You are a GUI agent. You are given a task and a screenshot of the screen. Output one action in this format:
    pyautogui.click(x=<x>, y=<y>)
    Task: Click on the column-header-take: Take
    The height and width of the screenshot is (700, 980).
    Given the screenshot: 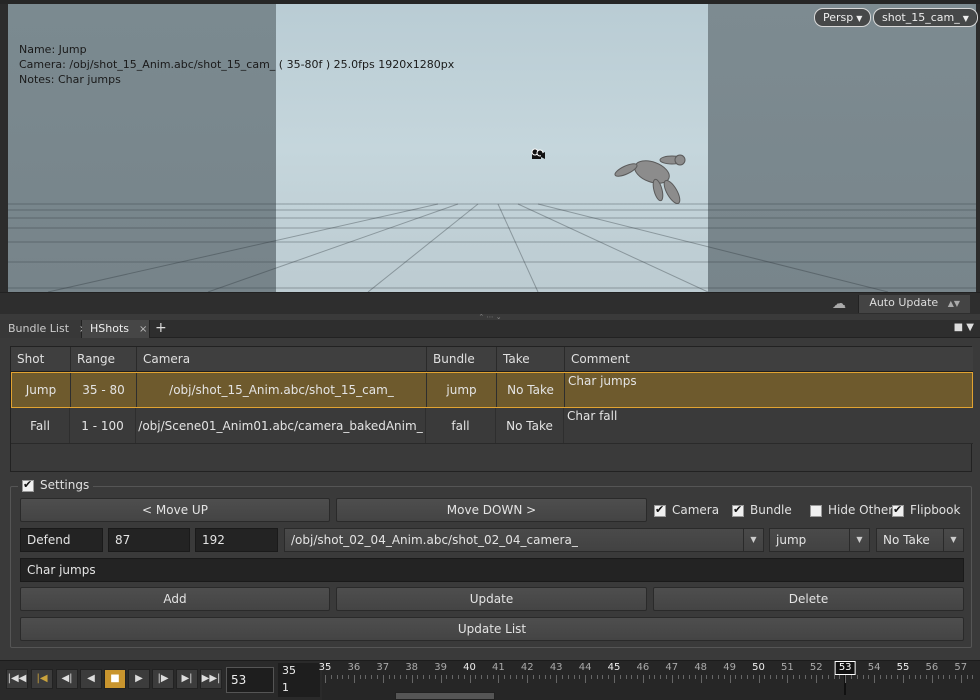 What is the action you would take?
    pyautogui.click(x=531, y=359)
    